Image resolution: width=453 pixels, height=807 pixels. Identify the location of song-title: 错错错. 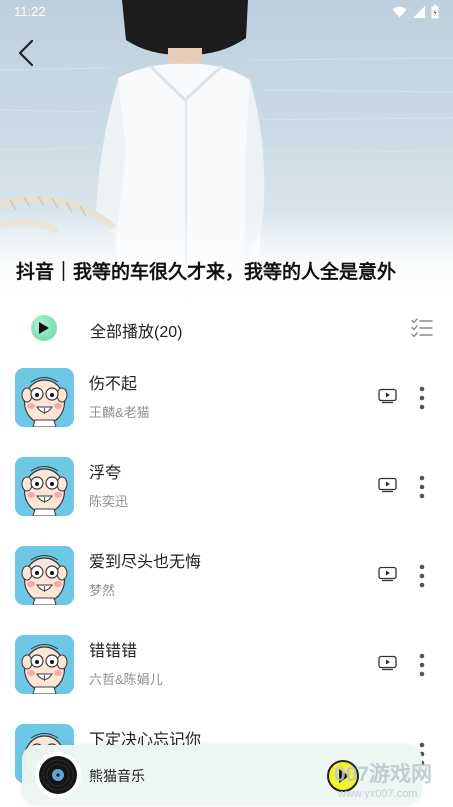
(113, 651).